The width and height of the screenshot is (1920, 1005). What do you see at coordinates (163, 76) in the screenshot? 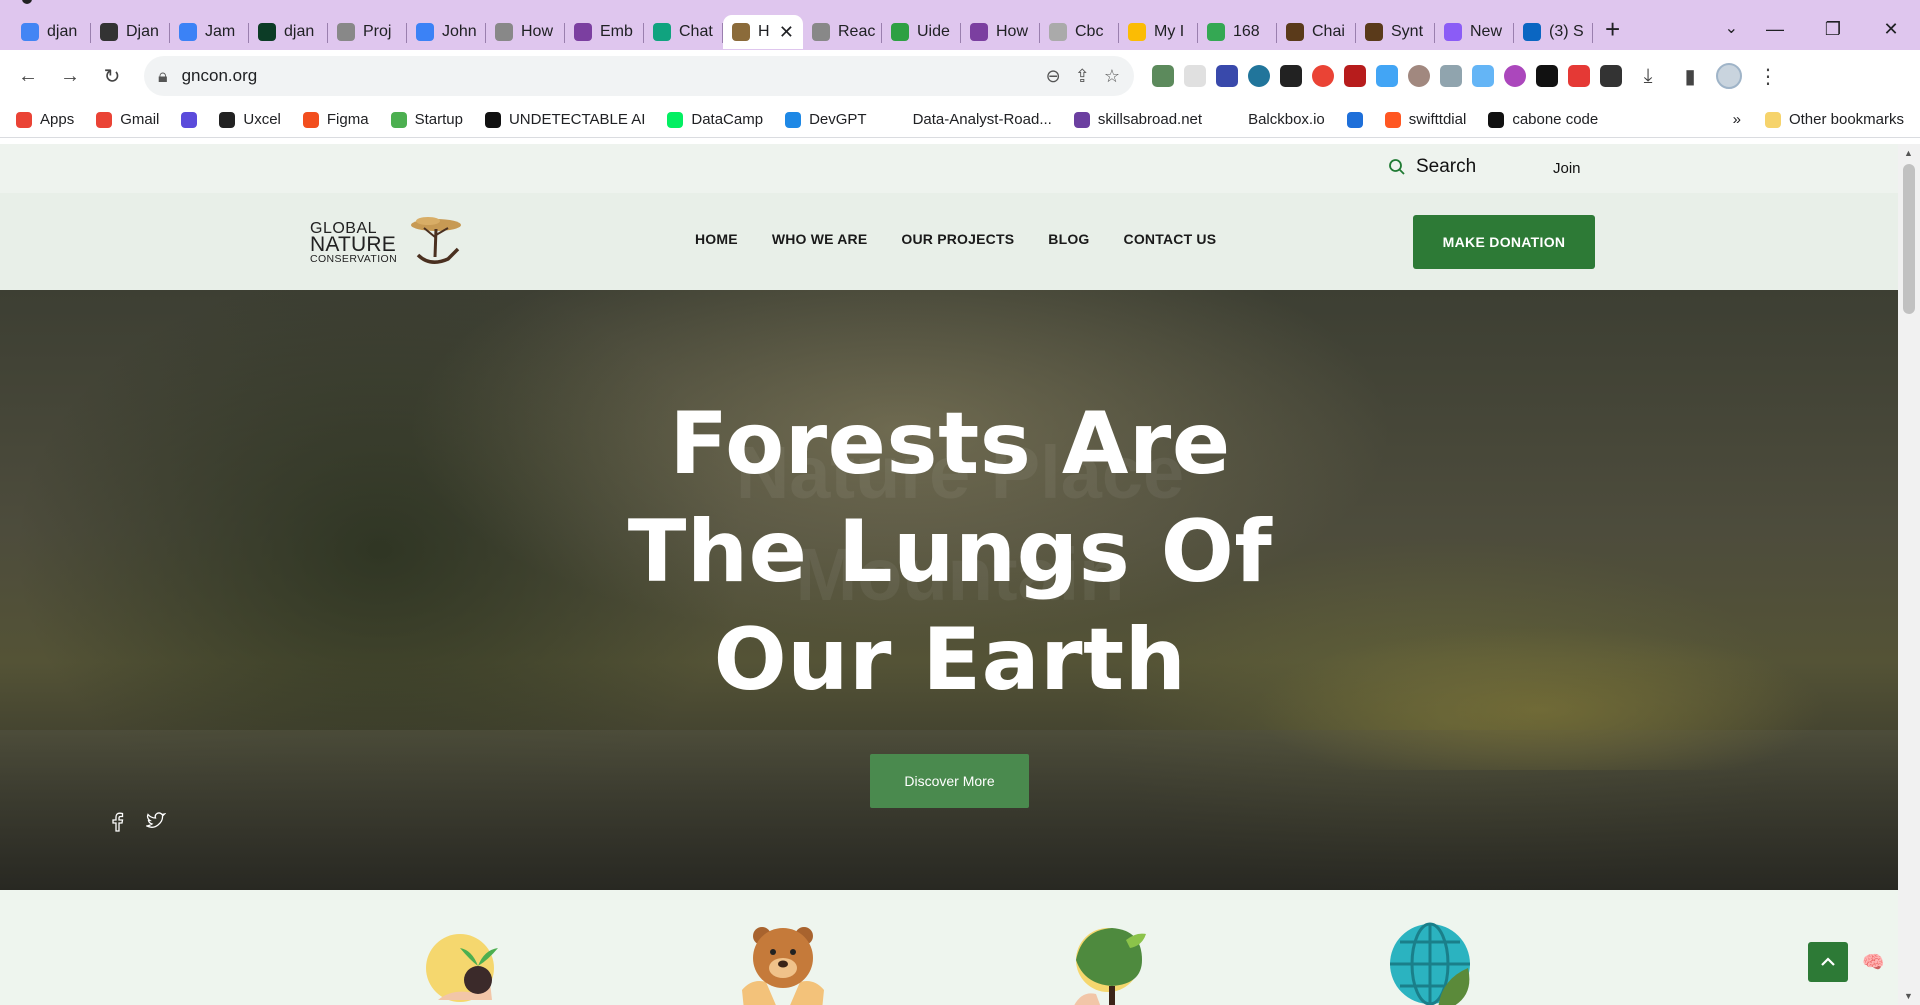
I see `lock-icon: 🔒︎` at bounding box center [163, 76].